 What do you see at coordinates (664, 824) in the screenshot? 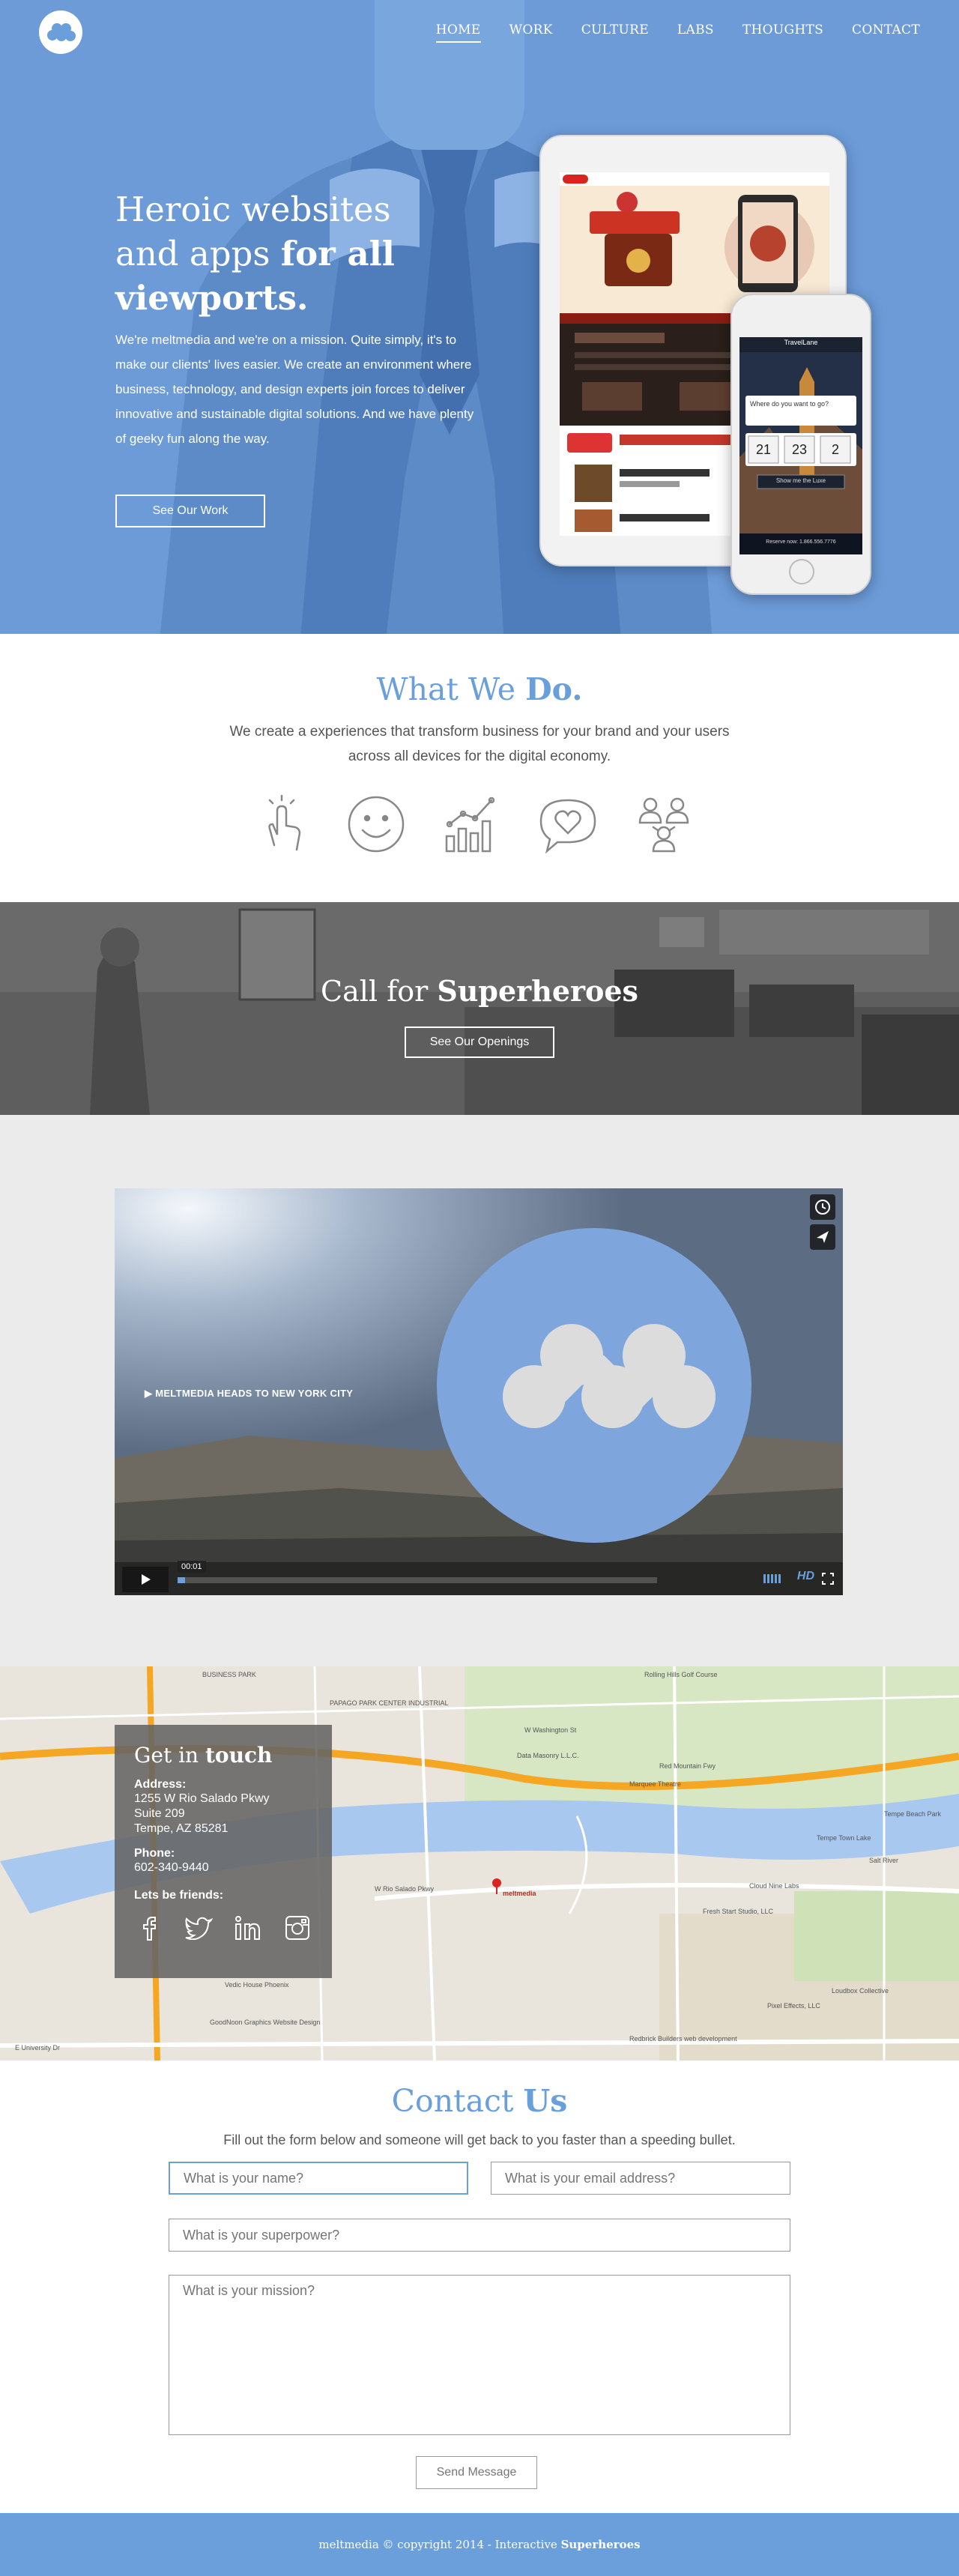
I see `people-icon` at bounding box center [664, 824].